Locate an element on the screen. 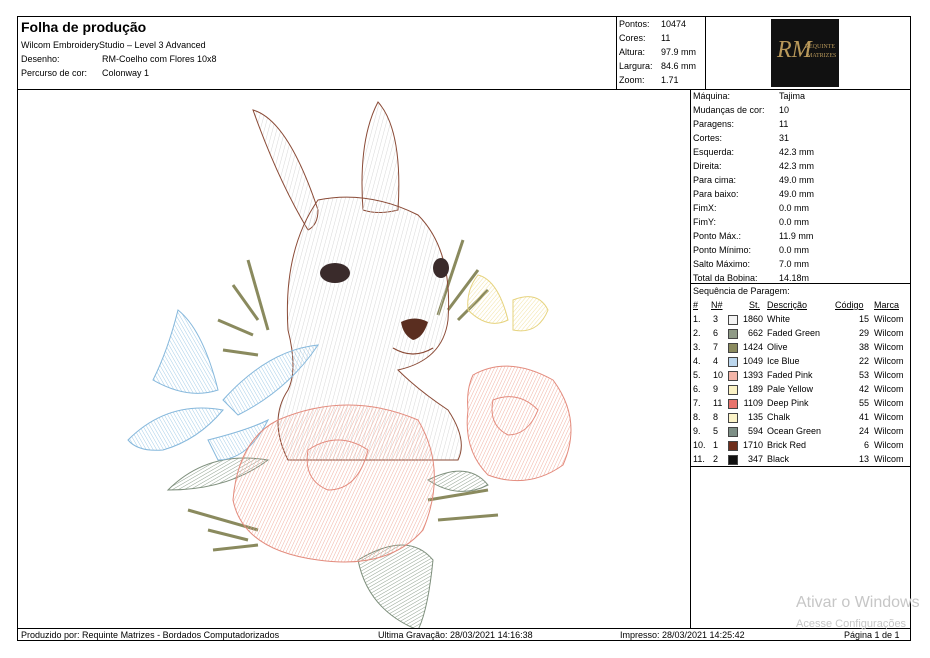 The width and height of the screenshot is (930, 658). stitch-count: 1393 is located at coordinates (752, 375).